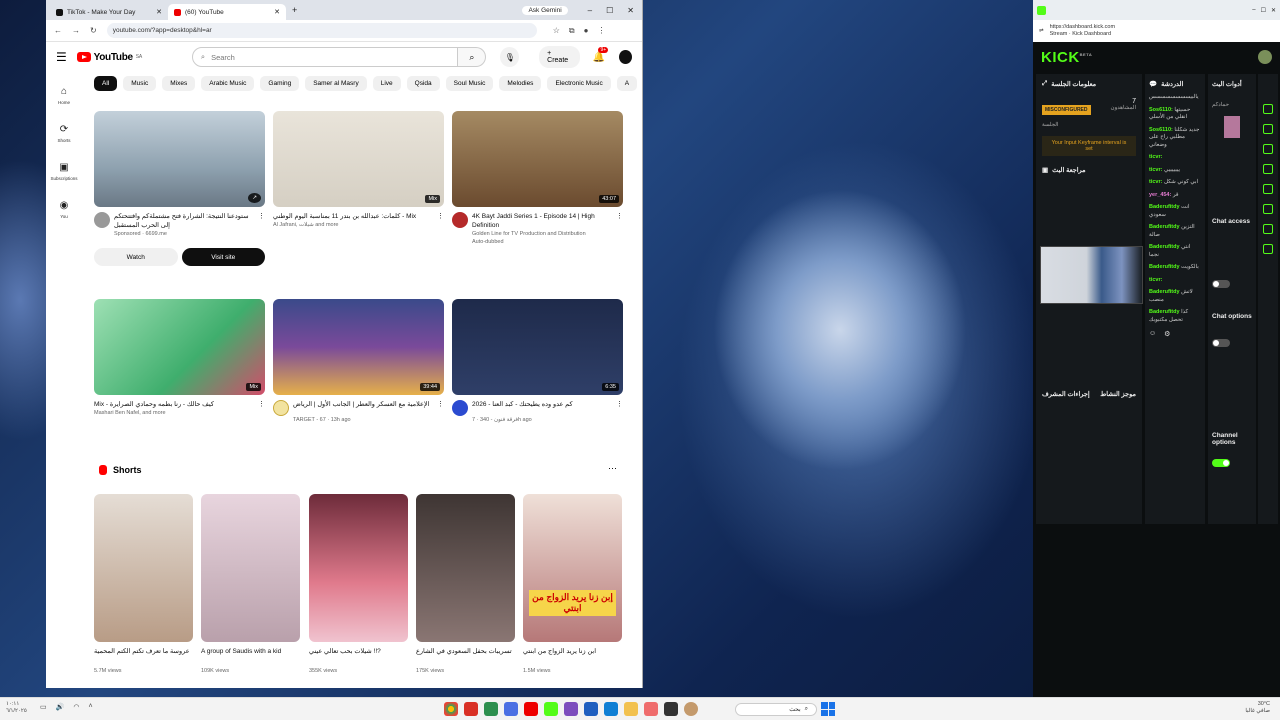 This screenshot has height=720, width=1280. What do you see at coordinates (223, 257) in the screenshot?
I see `visit-site-button: Visit site` at bounding box center [223, 257].